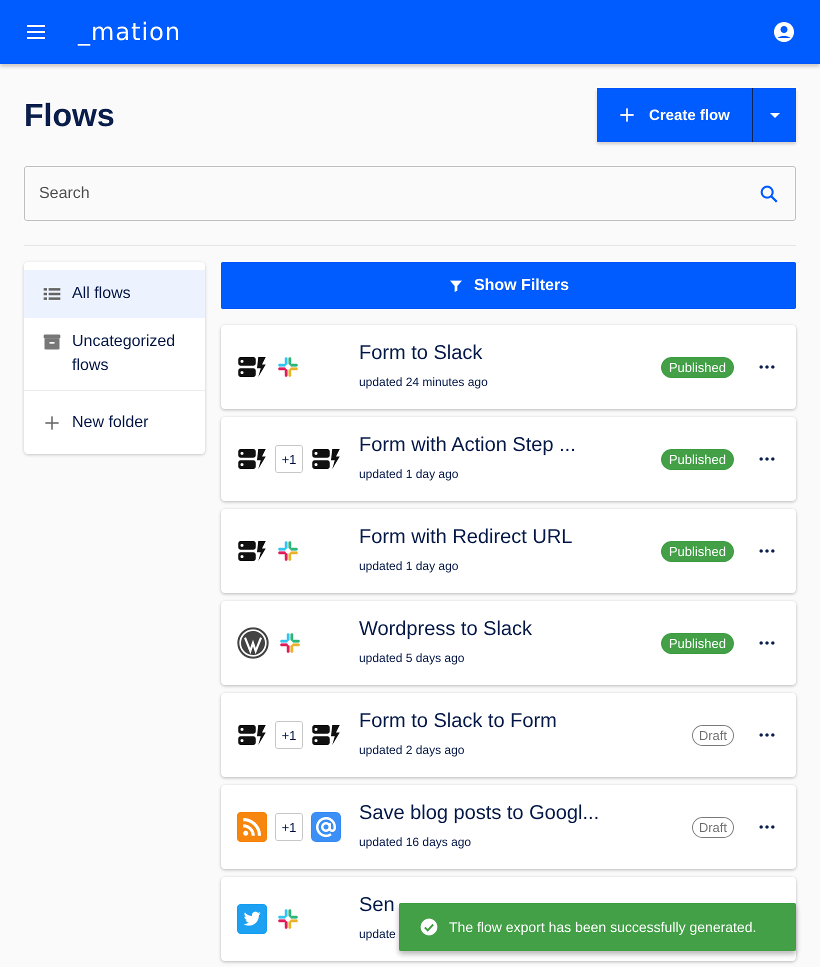 The height and width of the screenshot is (967, 820). I want to click on updated-time: update, so click(377, 933).